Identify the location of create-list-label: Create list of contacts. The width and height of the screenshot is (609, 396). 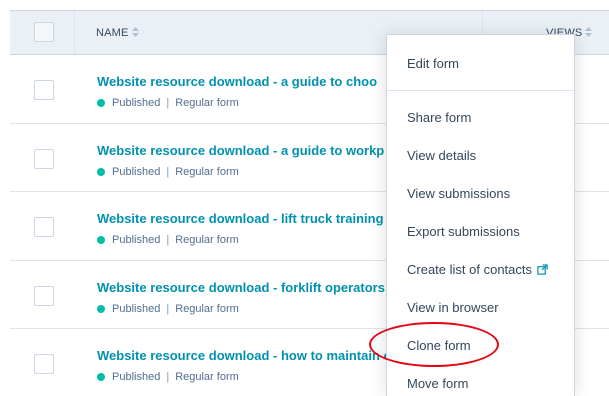
(469, 269).